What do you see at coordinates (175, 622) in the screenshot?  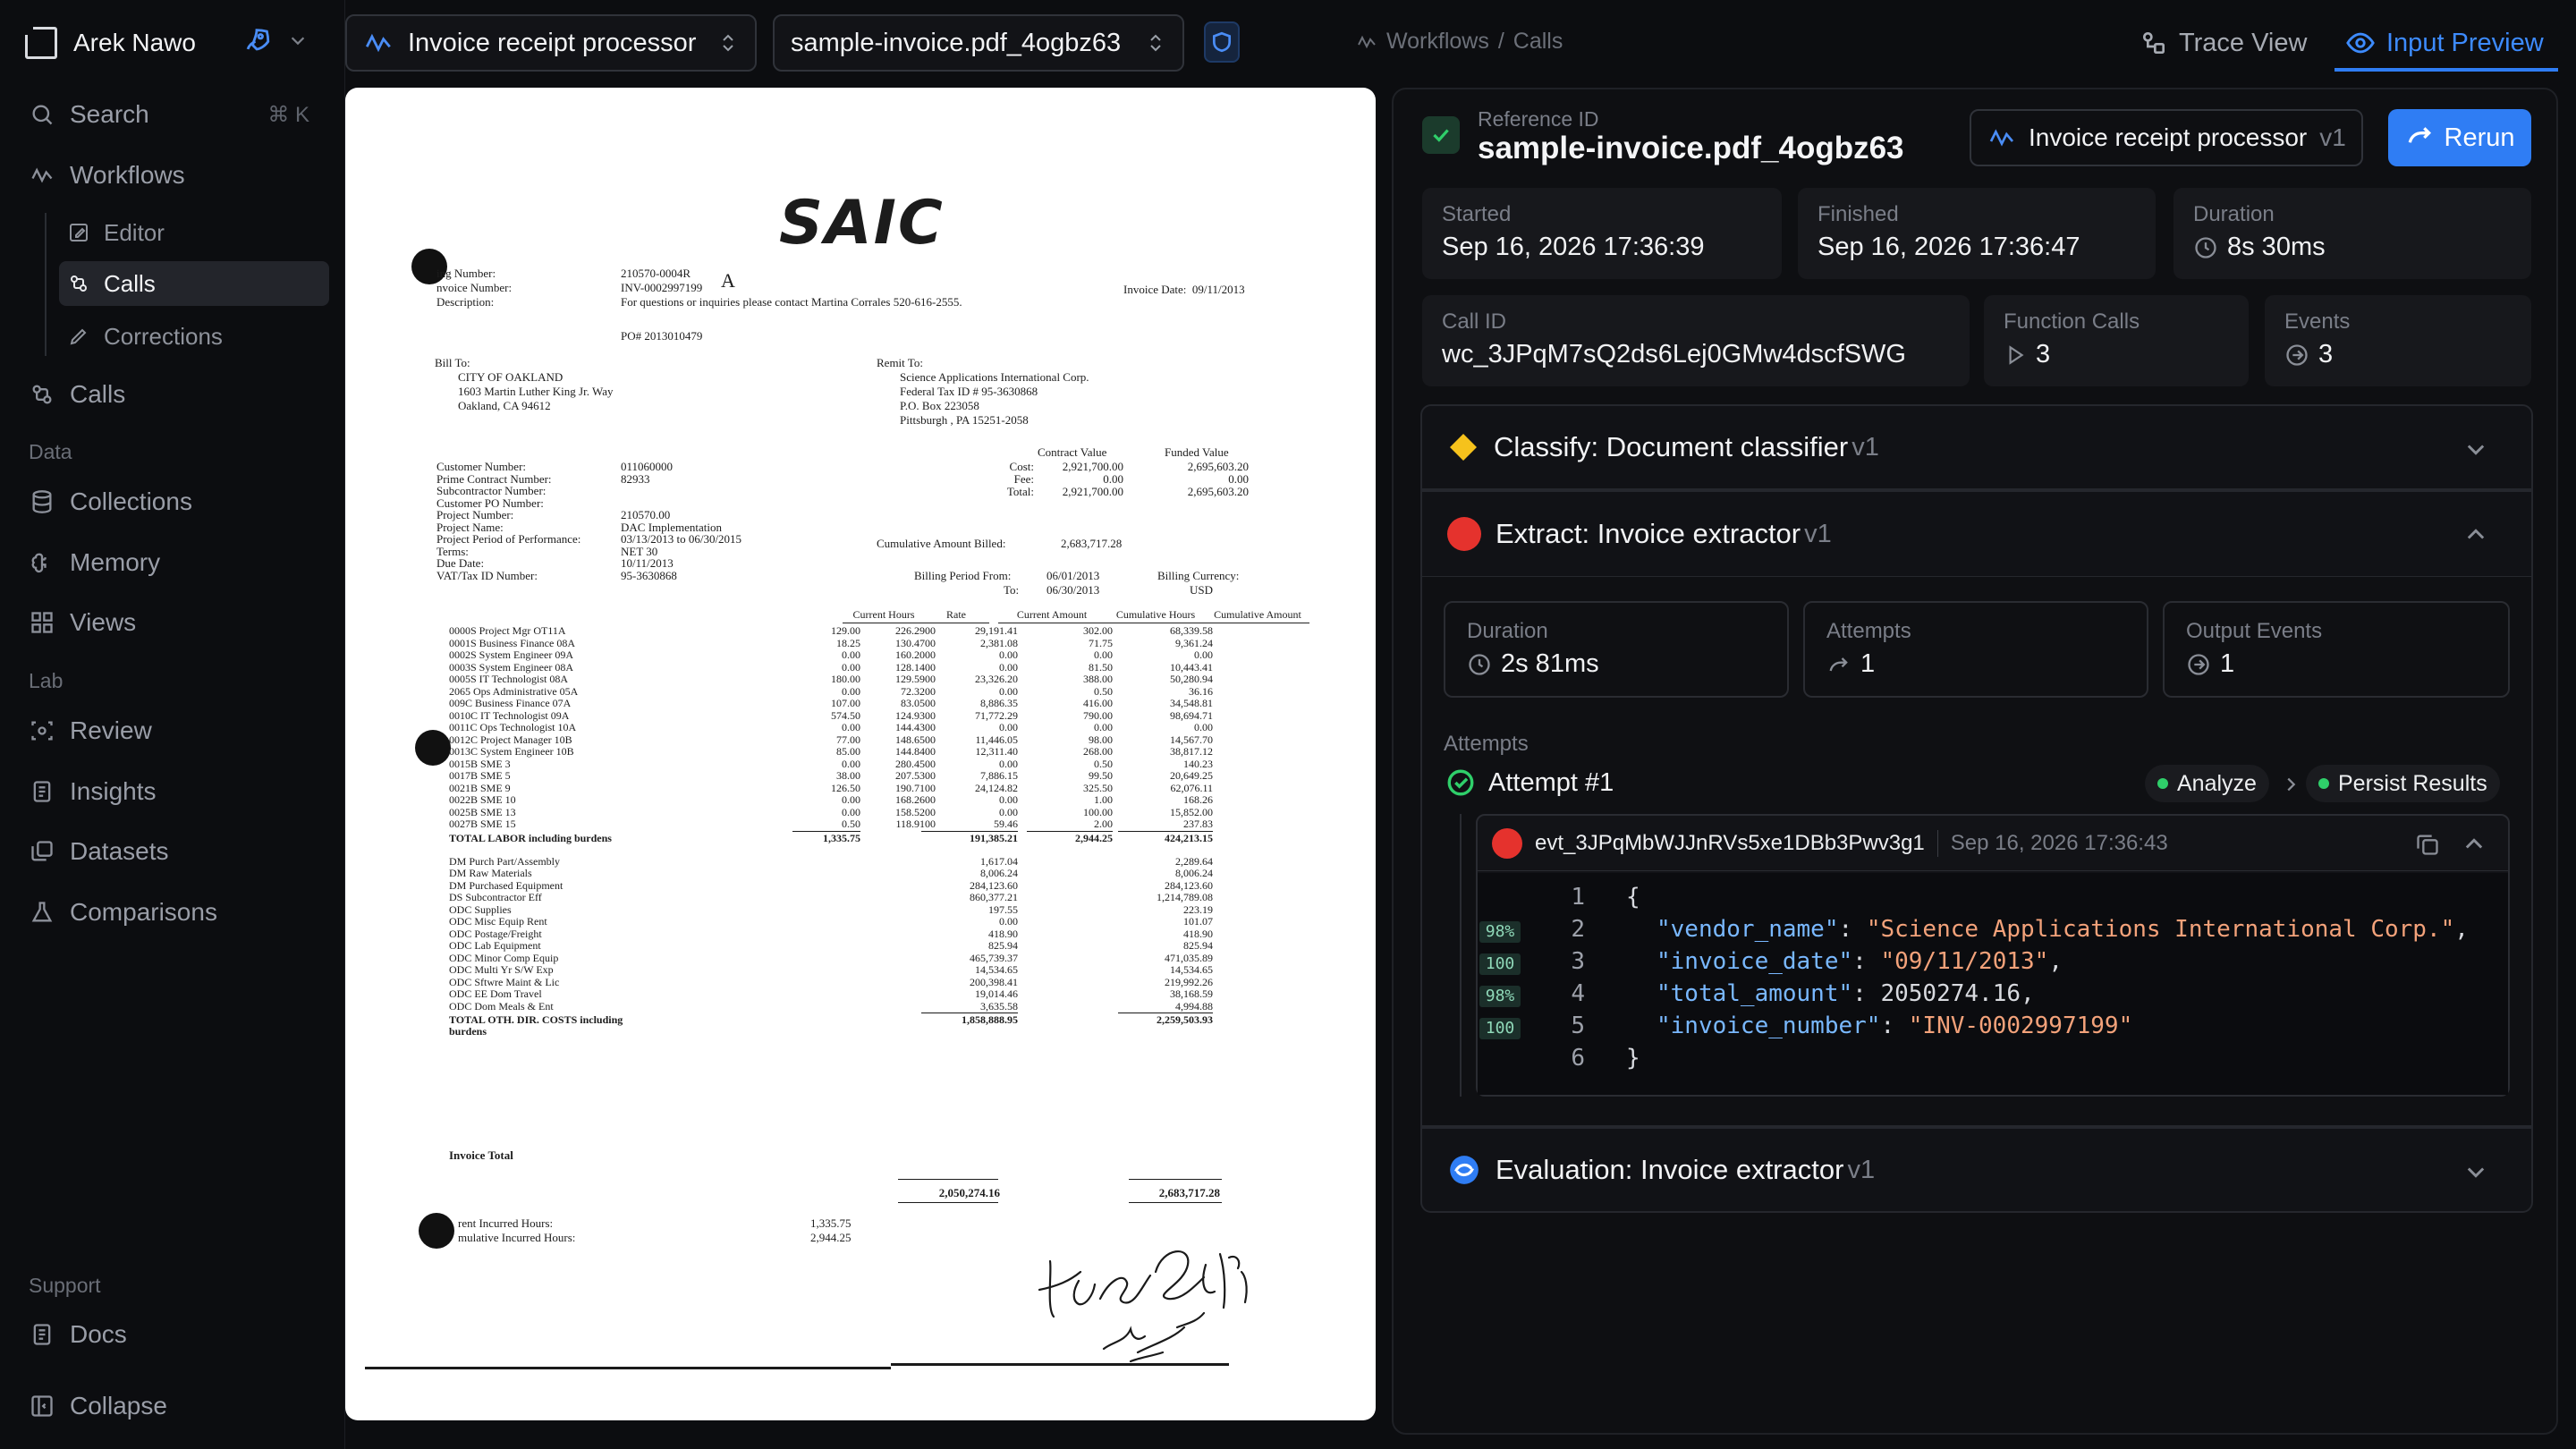 I see `sidebar-item-views: Views` at bounding box center [175, 622].